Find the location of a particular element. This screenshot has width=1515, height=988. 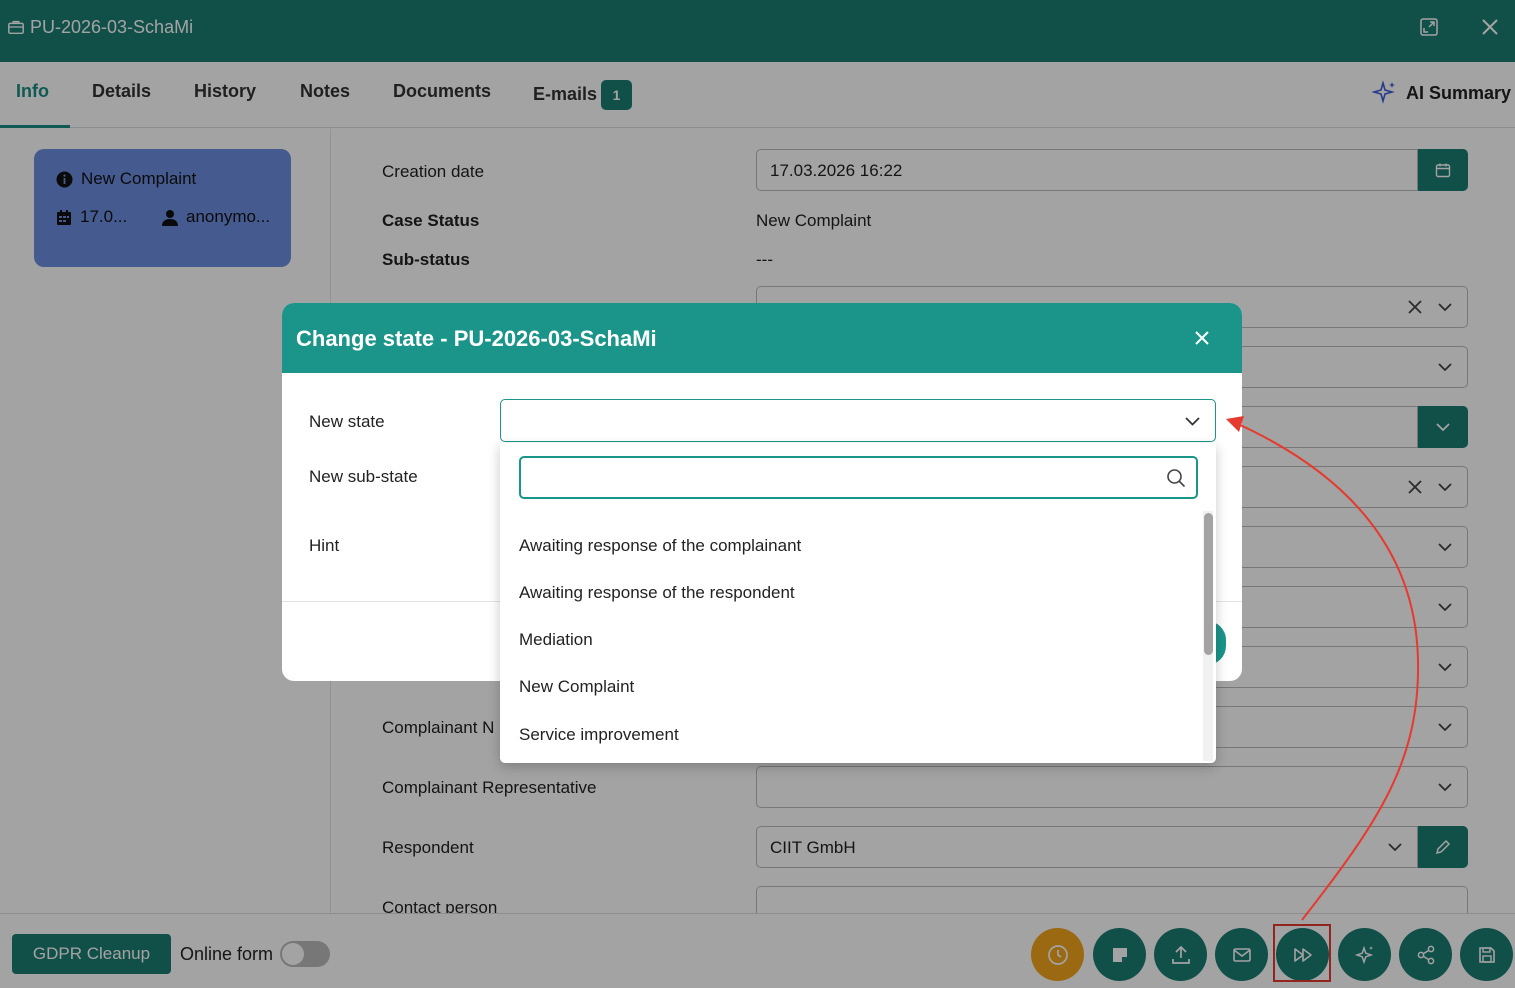

new-state-label: New state is located at coordinates (347, 421).